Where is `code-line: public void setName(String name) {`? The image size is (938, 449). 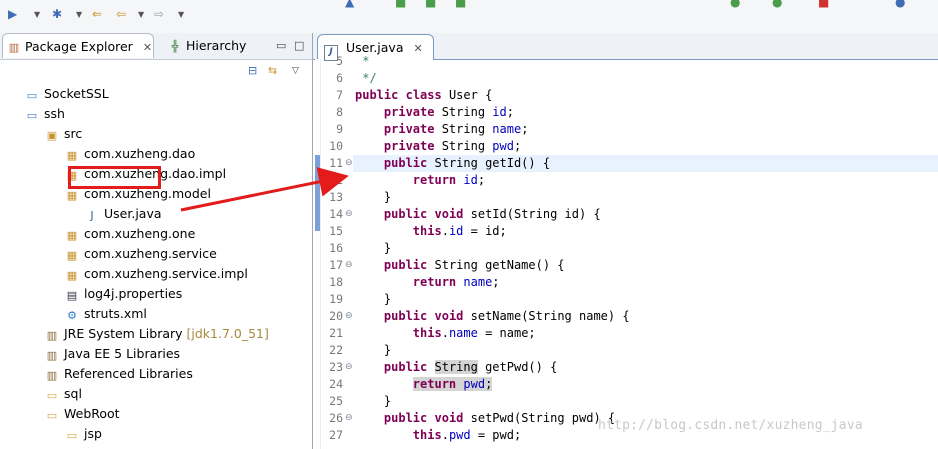 code-line: public void setName(String name) { is located at coordinates (492, 316).